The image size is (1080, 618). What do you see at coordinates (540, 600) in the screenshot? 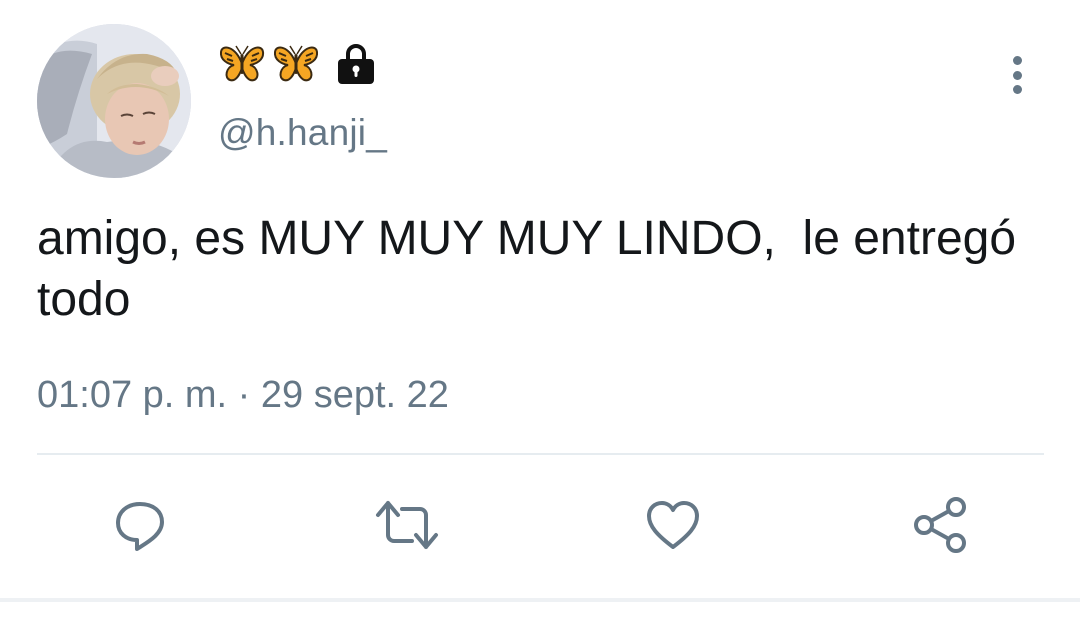
I see `bottom-divider` at bounding box center [540, 600].